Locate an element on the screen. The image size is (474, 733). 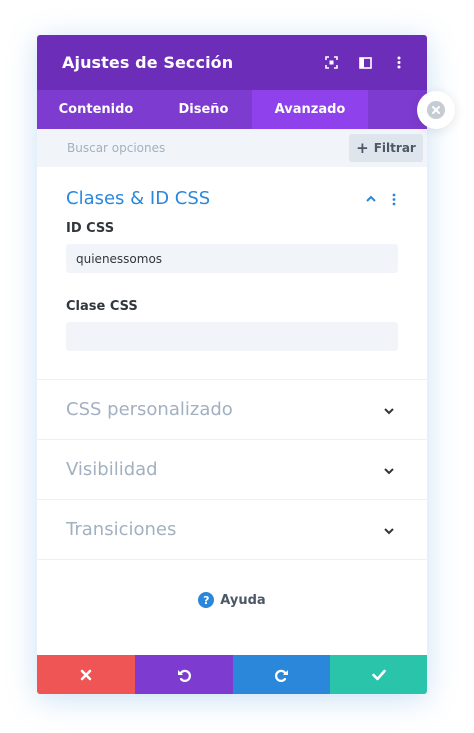
action-footer is located at coordinates (232, 674).